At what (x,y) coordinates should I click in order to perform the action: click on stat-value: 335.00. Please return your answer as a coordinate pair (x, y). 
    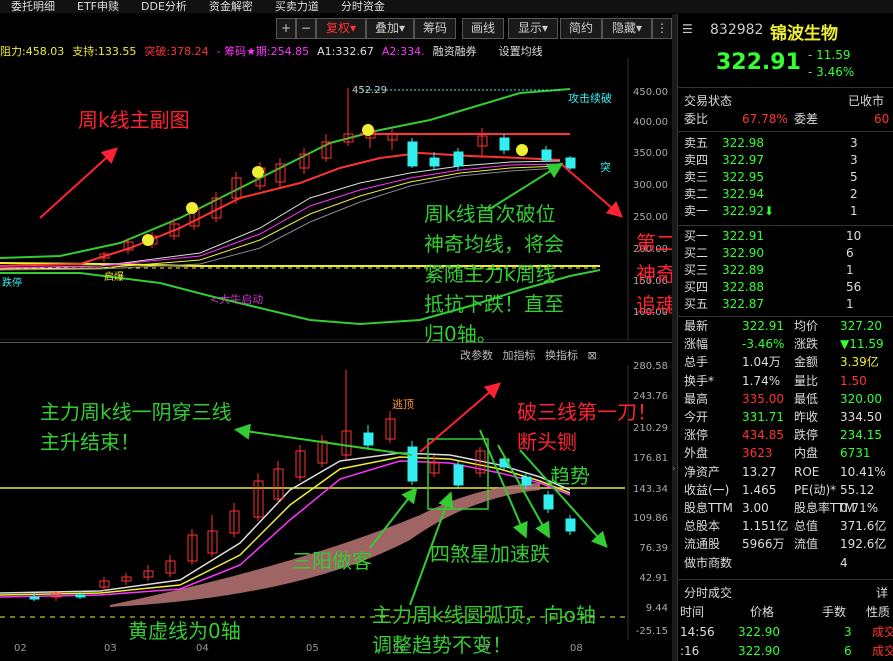
    Looking at the image, I should click on (763, 398).